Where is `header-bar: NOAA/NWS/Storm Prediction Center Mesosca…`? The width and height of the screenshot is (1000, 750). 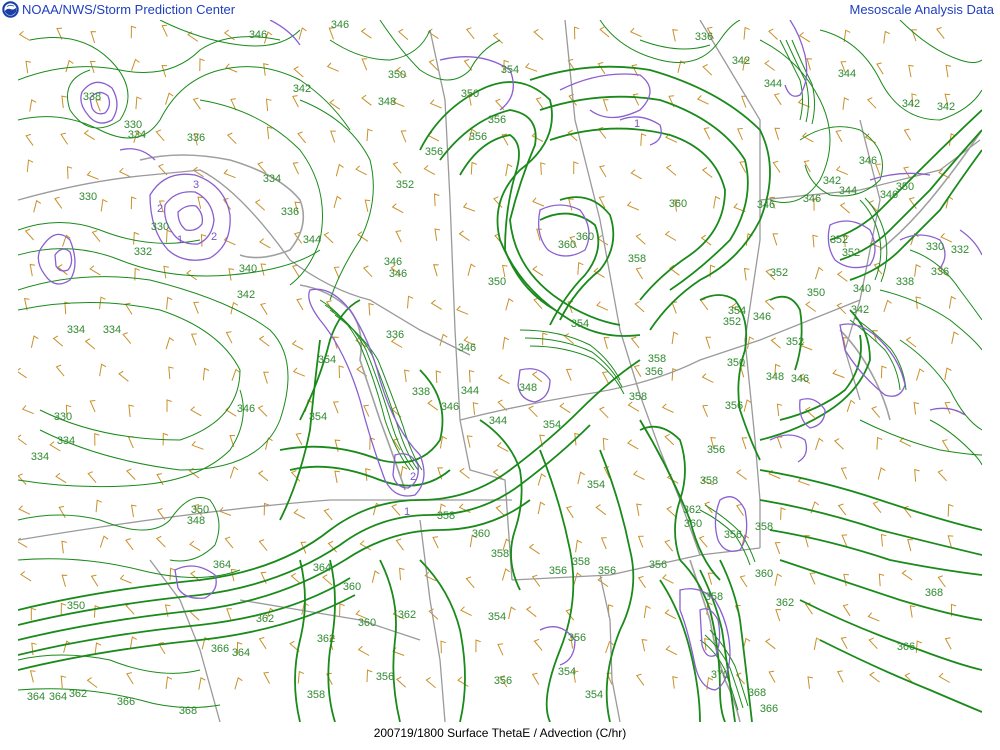
header-bar: NOAA/NWS/Storm Prediction Center Mesosca… is located at coordinates (500, 10).